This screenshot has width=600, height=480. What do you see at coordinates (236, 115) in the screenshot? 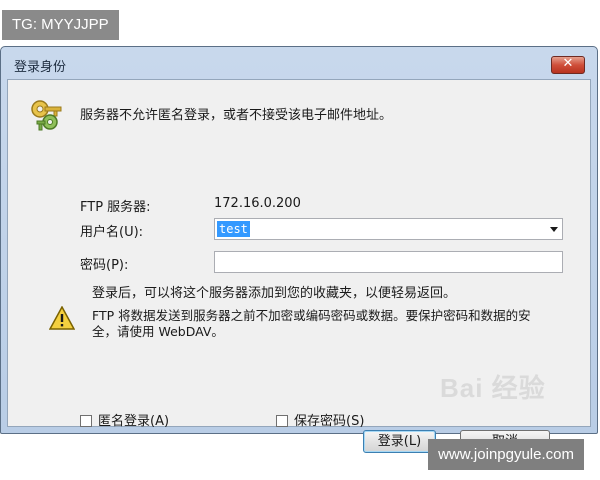
I see `message-text: 服务器不允许匿名登录，或者不接受该电子邮件地址。` at bounding box center [236, 115].